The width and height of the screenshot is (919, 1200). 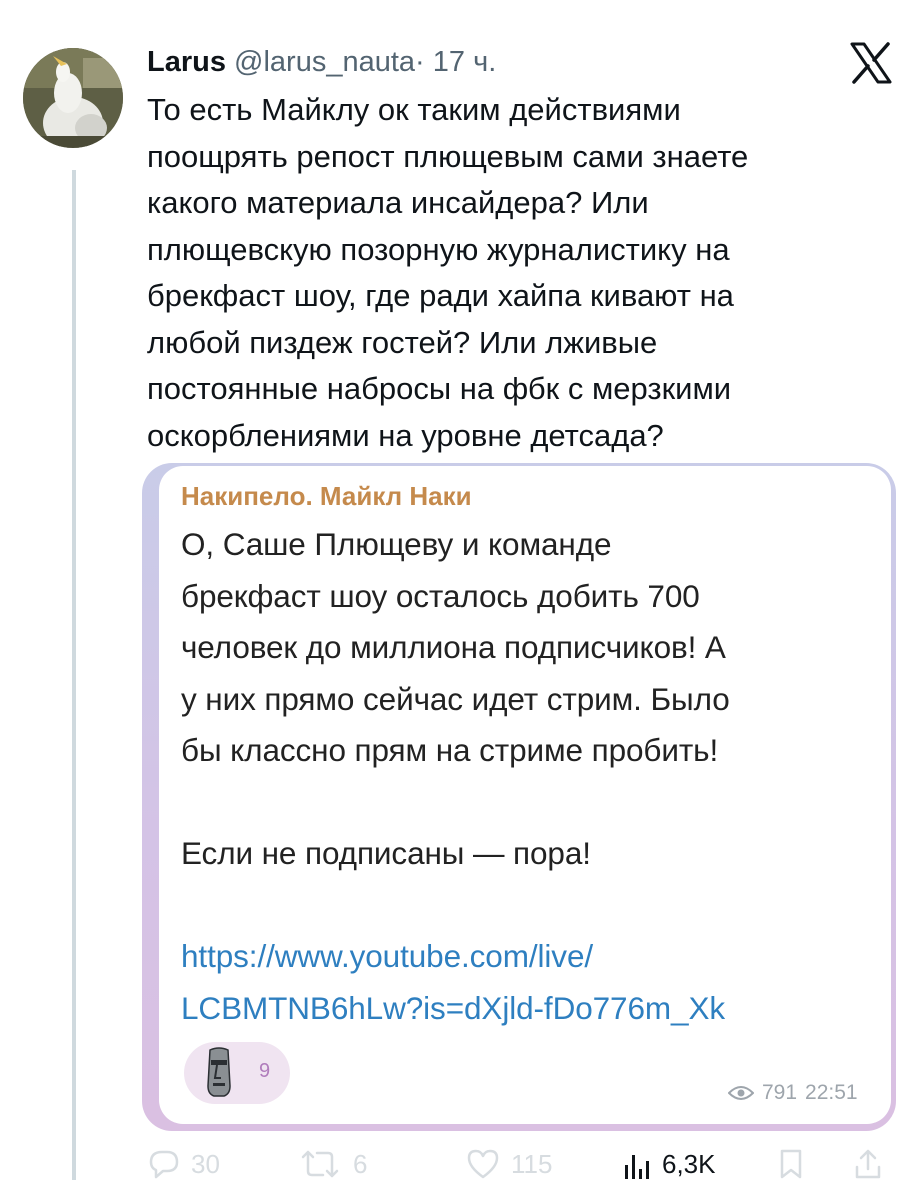 What do you see at coordinates (237, 1073) in the screenshot?
I see `reaction-chip: 9` at bounding box center [237, 1073].